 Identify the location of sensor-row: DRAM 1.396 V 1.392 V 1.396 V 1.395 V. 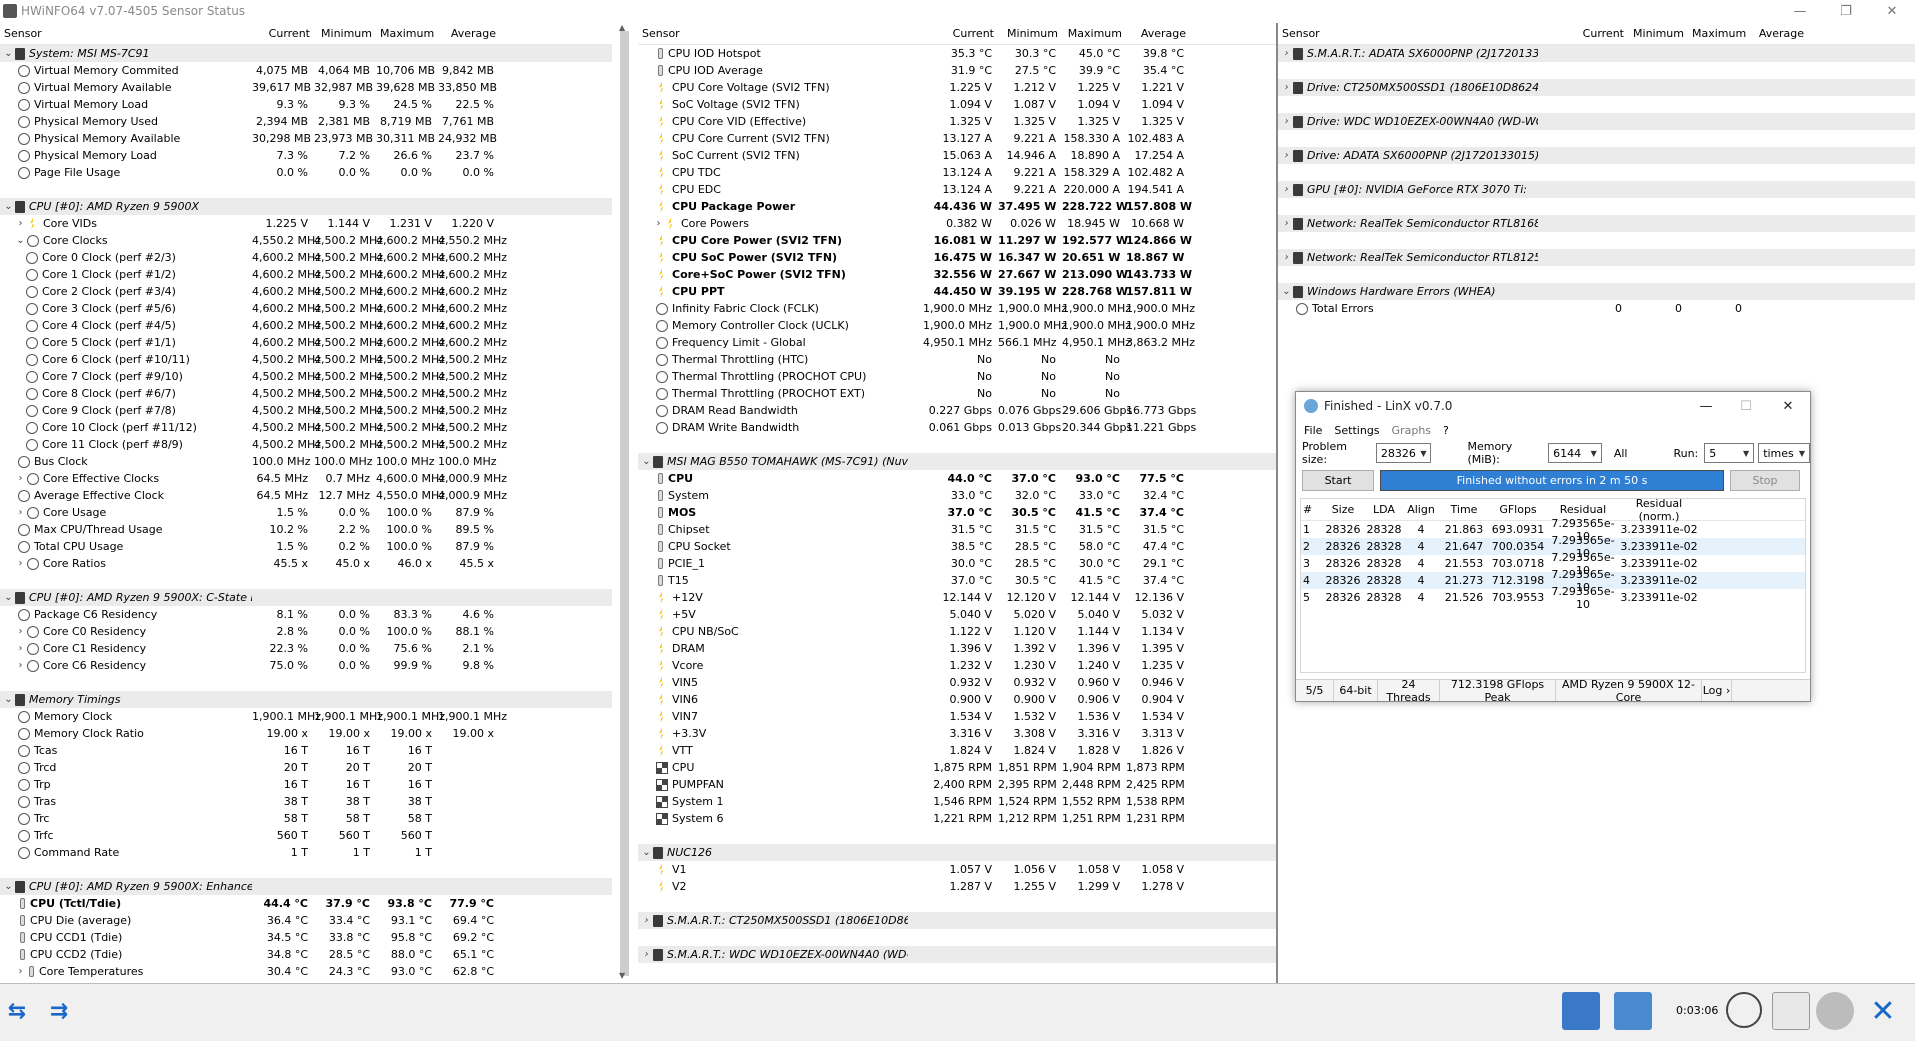
(957, 648).